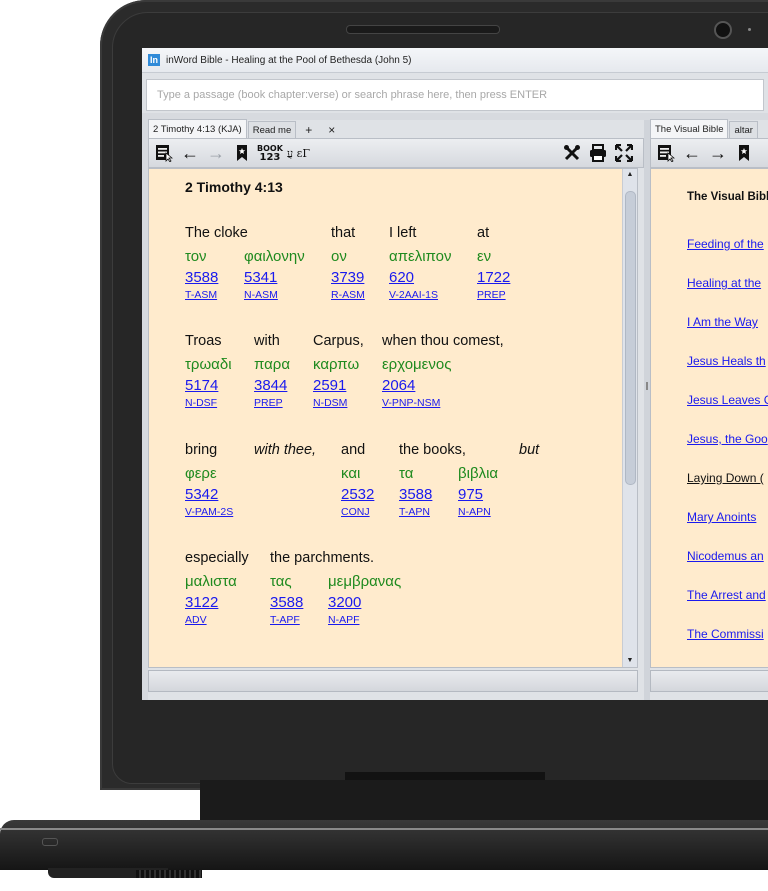 The height and width of the screenshot is (891, 768). I want to click on search-bar, so click(455, 93).